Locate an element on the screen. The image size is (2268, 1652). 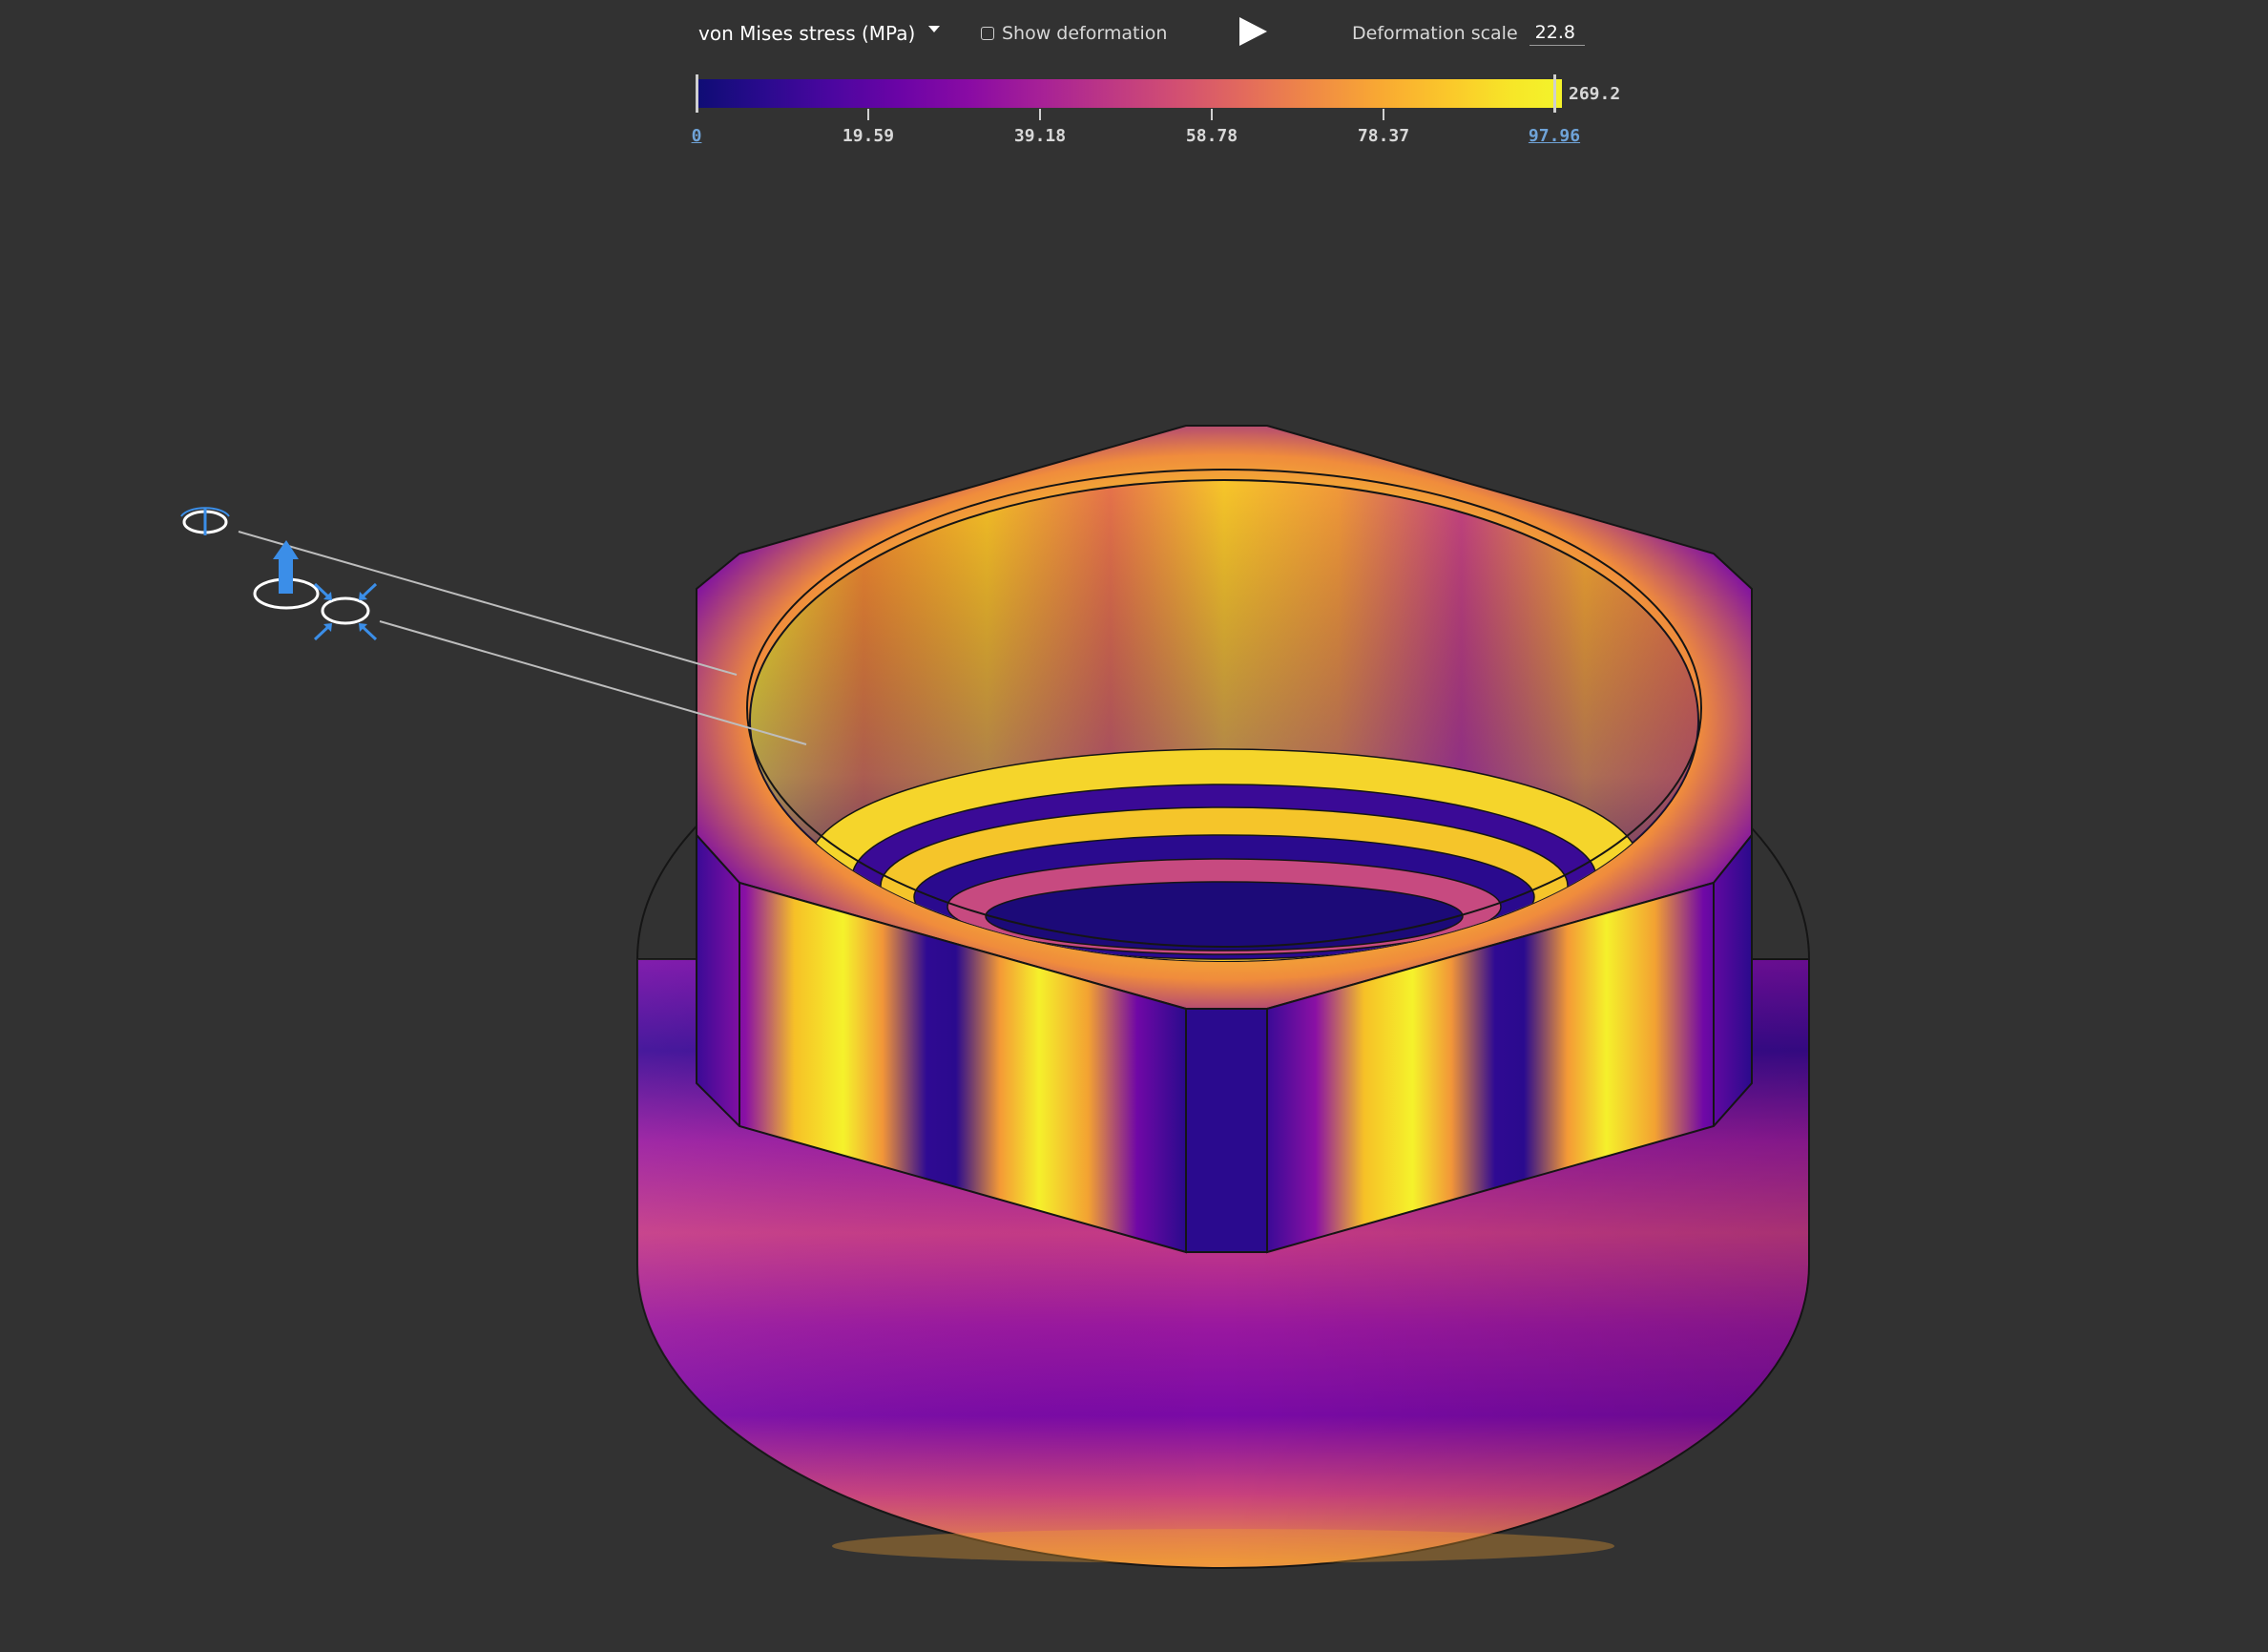
legend-max-handle is located at coordinates (1554, 93).